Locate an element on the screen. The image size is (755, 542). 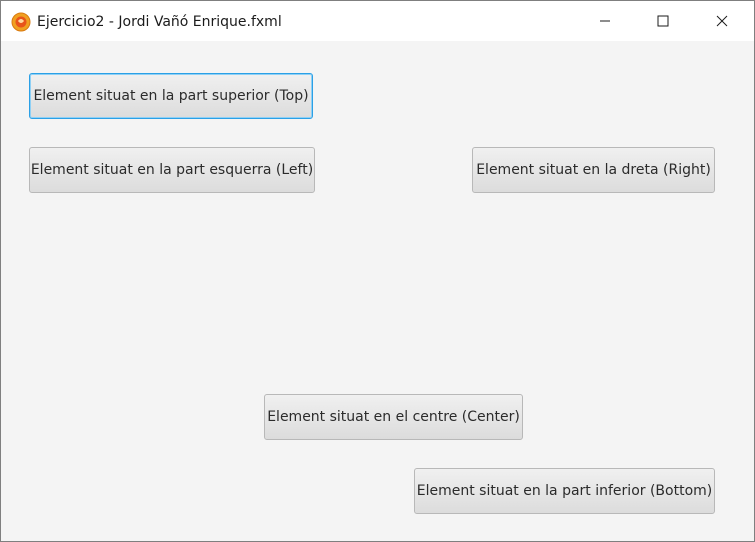
minimize-icon is located at coordinates (605, 21).